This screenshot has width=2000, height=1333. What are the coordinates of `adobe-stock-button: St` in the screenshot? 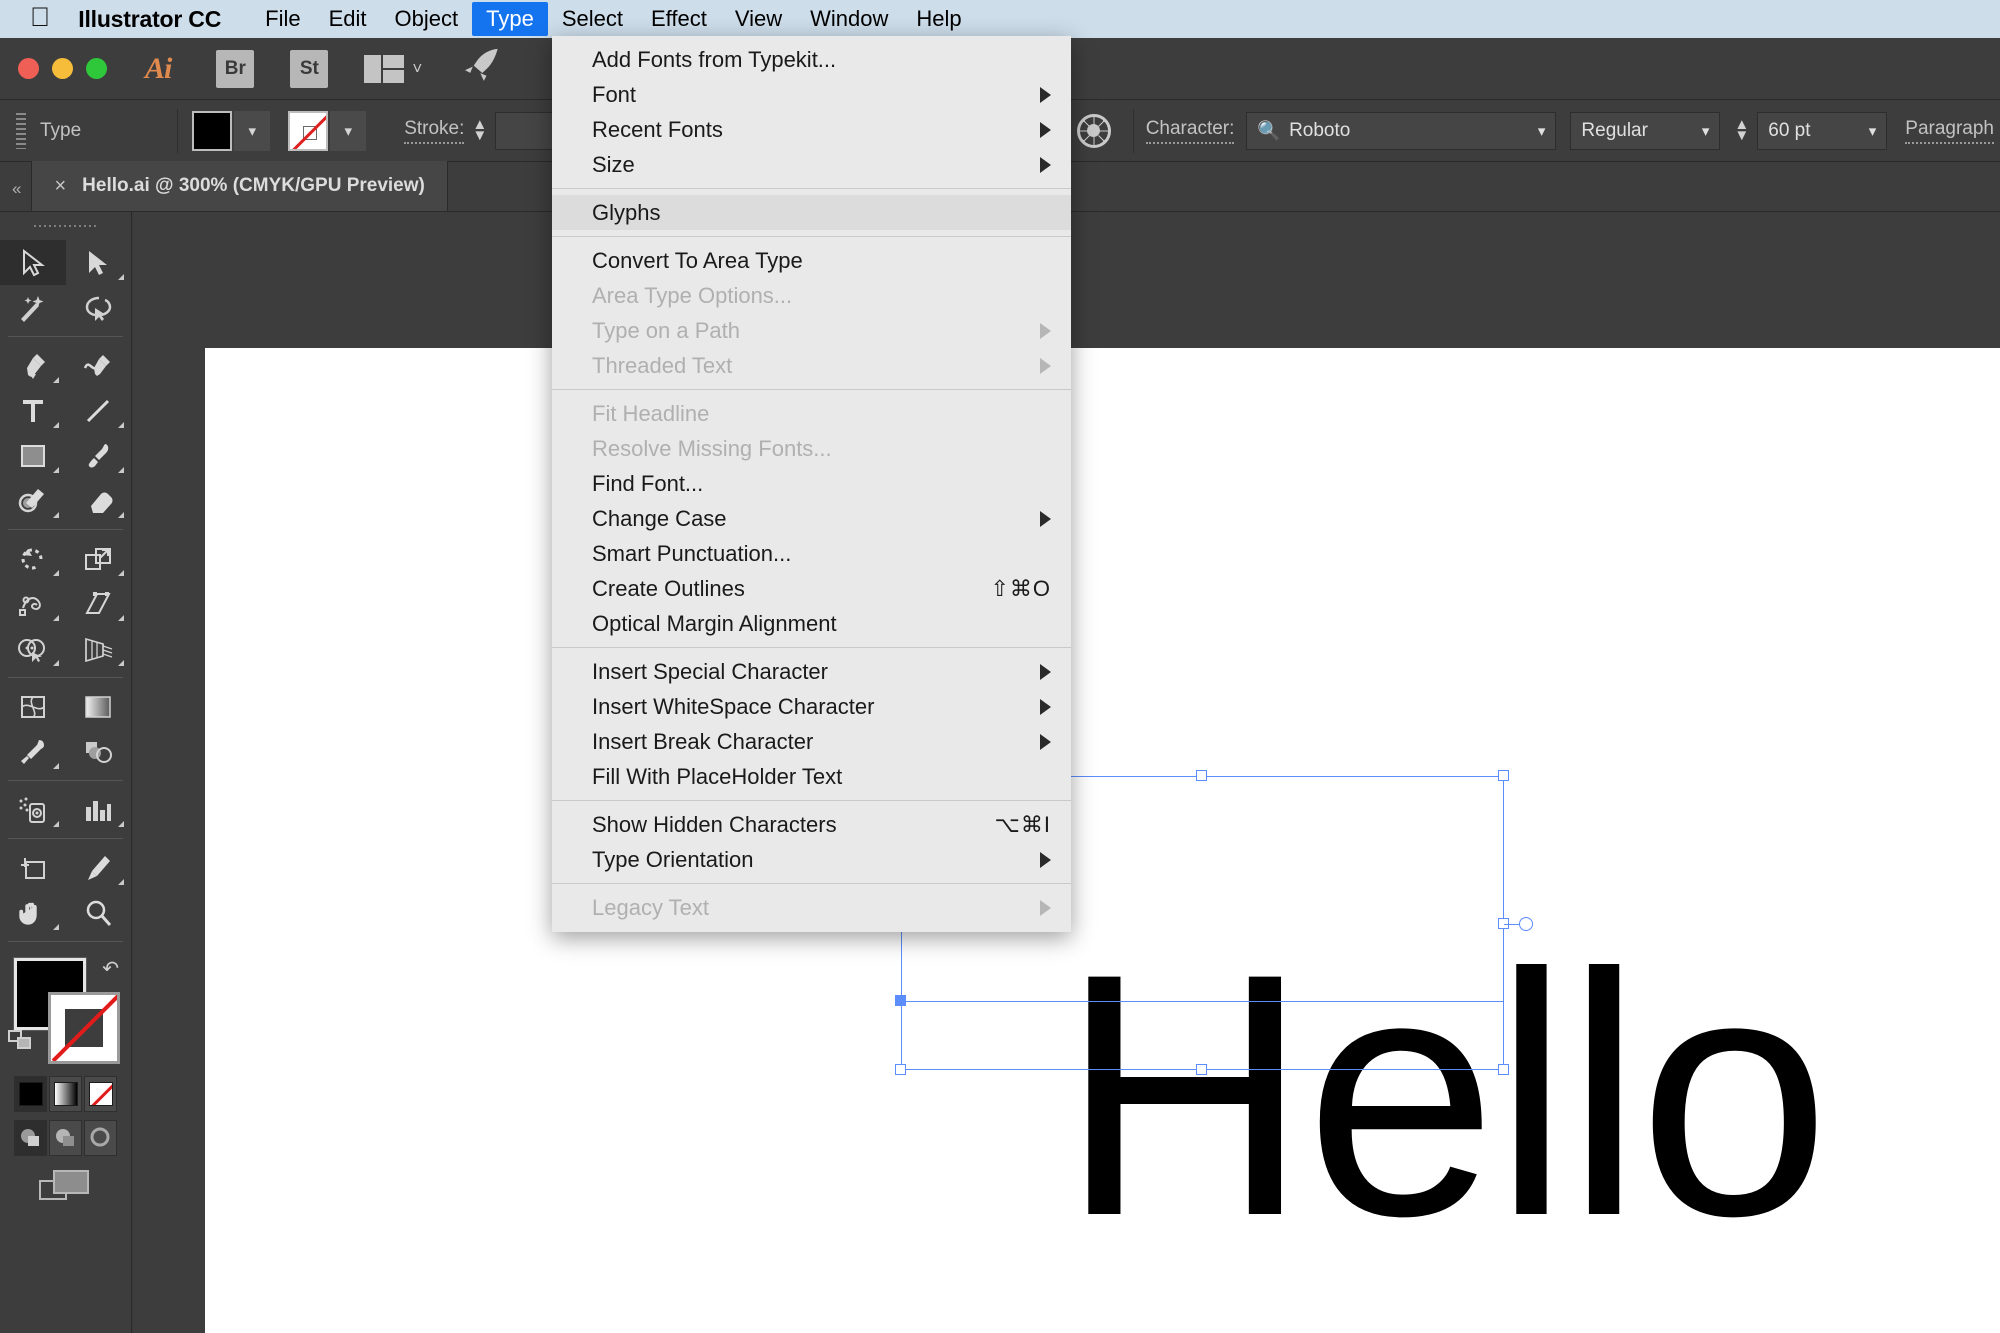 It's located at (309, 68).